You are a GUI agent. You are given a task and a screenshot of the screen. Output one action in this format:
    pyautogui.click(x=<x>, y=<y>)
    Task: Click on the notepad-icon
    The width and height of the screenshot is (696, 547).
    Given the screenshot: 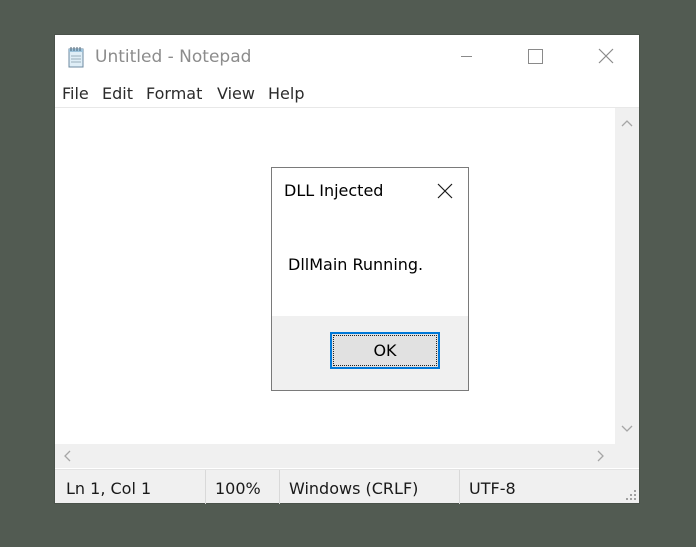 What is the action you would take?
    pyautogui.click(x=76, y=57)
    